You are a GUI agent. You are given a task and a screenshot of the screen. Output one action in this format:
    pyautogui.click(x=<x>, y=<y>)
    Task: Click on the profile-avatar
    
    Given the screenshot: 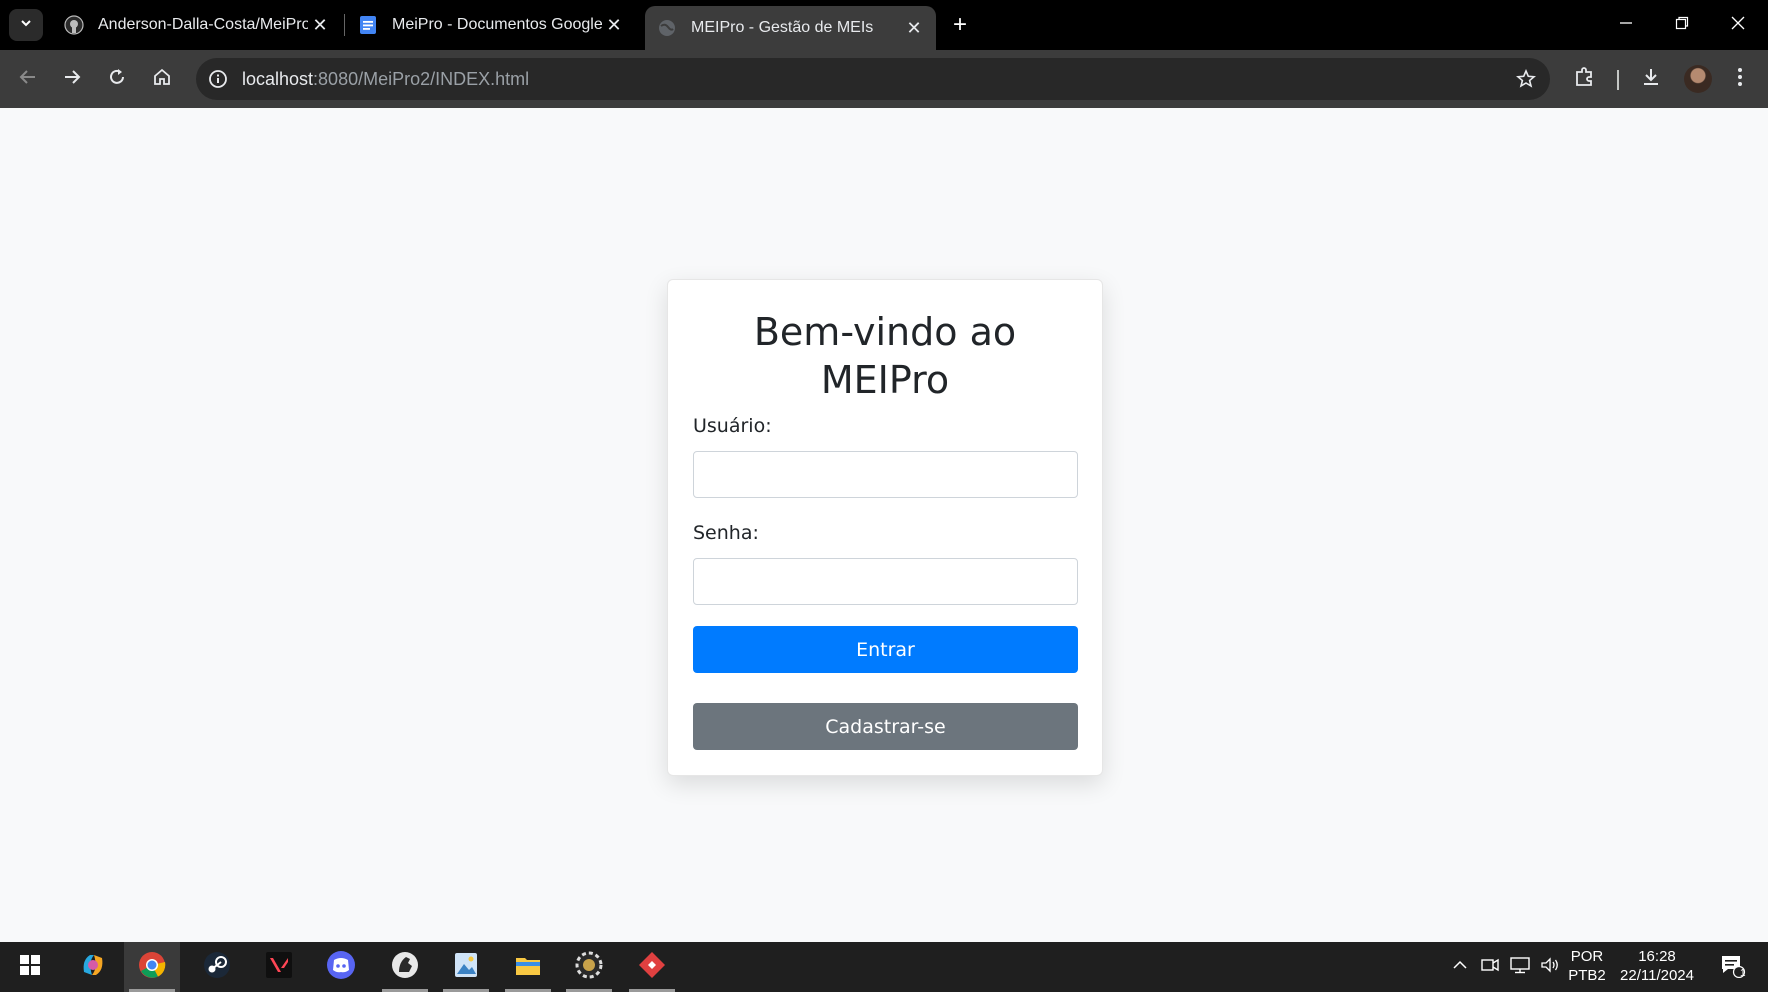 What is the action you would take?
    pyautogui.click(x=1698, y=79)
    